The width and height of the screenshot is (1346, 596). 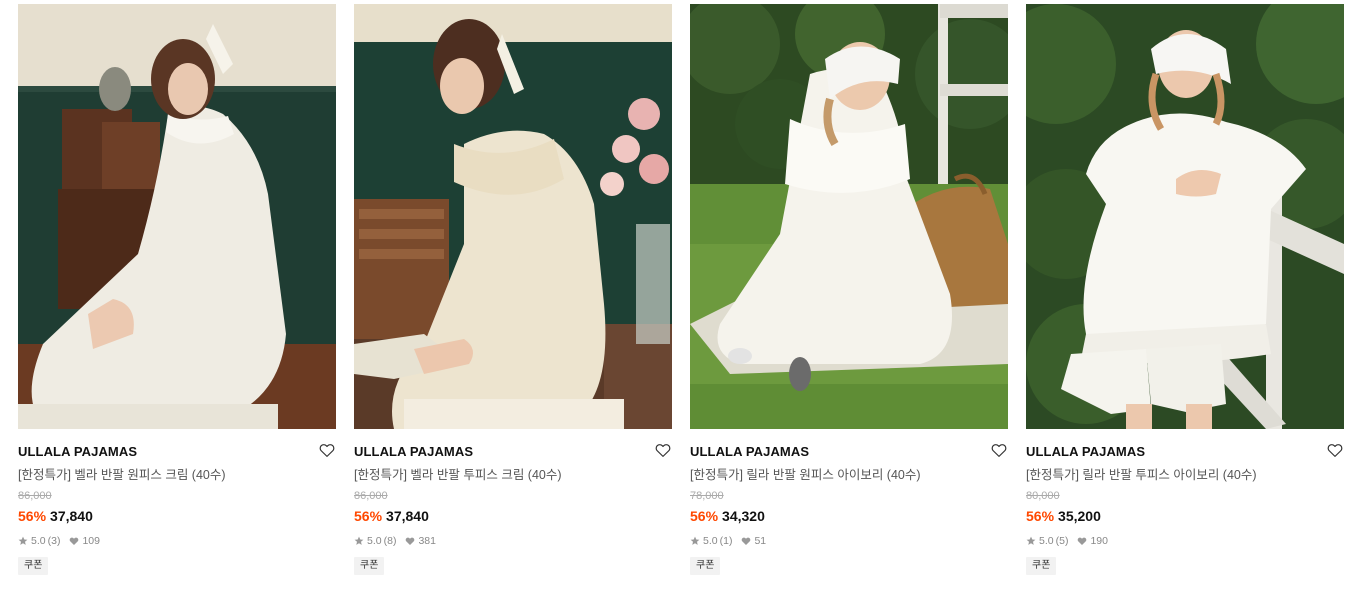 What do you see at coordinates (726, 541) in the screenshot?
I see `review-count: (1)` at bounding box center [726, 541].